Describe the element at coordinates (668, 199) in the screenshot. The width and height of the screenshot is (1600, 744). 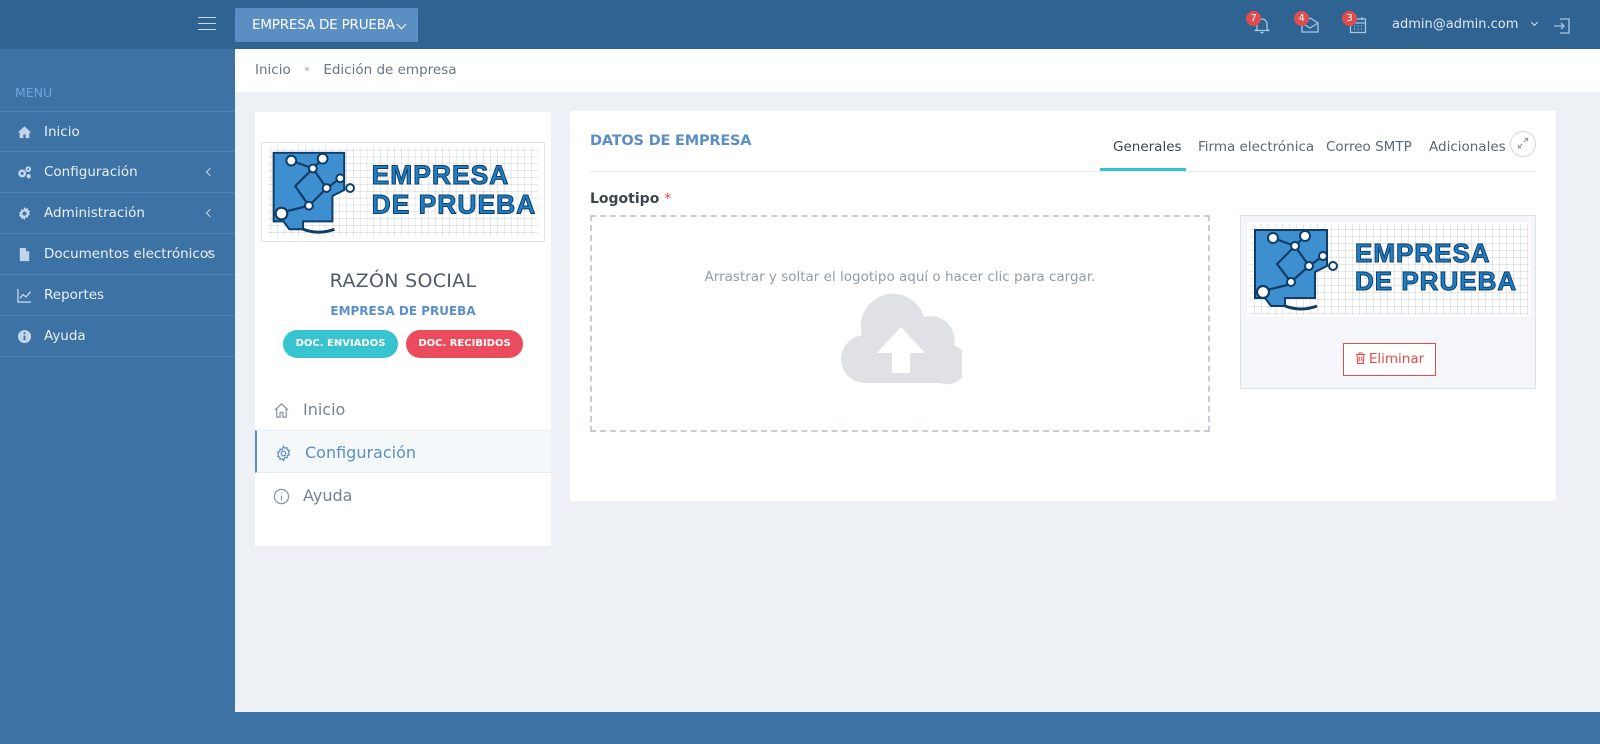
I see `required-mark: *` at that location.